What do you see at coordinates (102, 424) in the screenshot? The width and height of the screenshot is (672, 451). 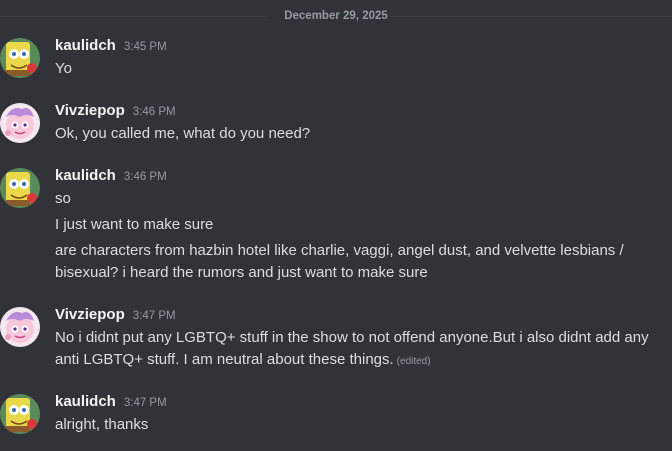 I see `message-text: alright, thanks` at bounding box center [102, 424].